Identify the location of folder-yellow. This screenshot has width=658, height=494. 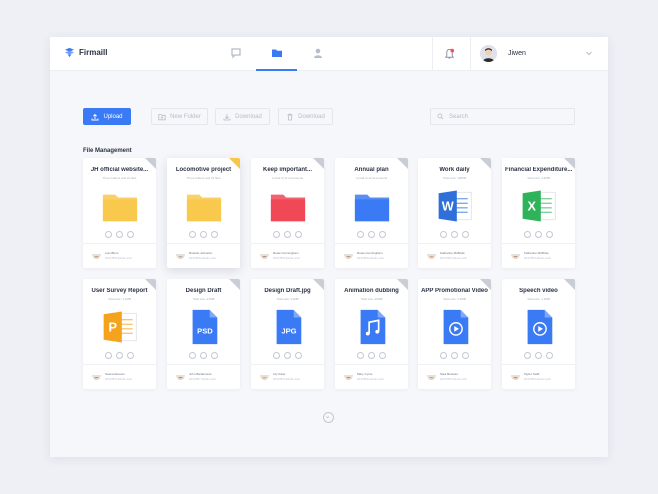
(119, 206).